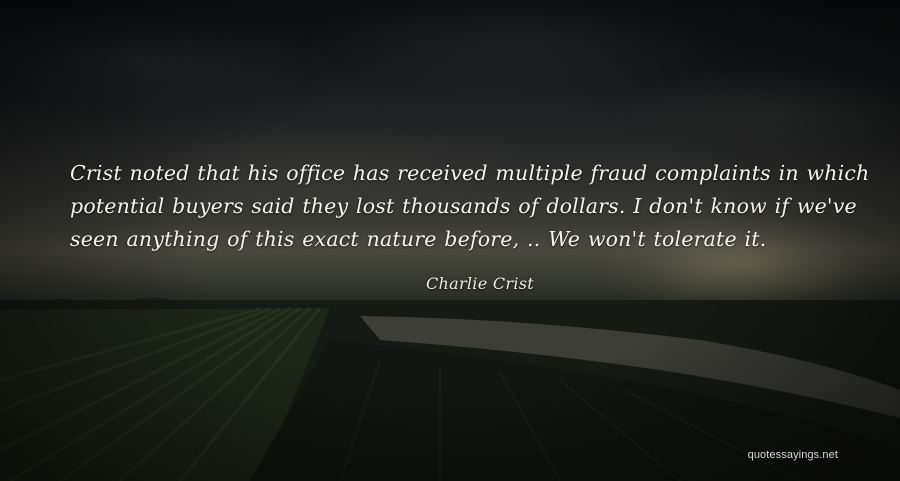  Describe the element at coordinates (480, 283) in the screenshot. I see `quote-author: Charlie Crist` at that location.